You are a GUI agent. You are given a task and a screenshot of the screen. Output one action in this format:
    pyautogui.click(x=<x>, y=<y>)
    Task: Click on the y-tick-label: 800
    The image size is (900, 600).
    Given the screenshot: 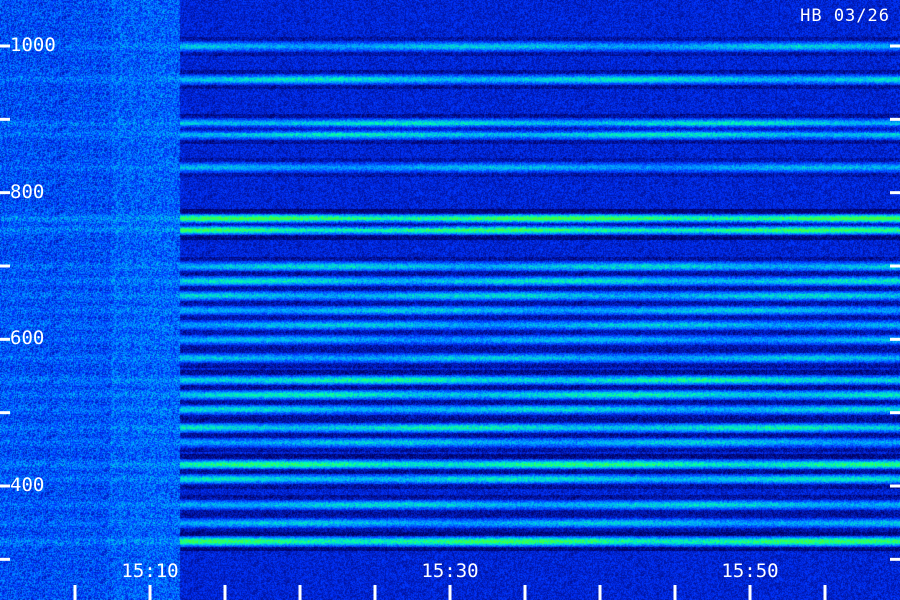 What is the action you would take?
    pyautogui.click(x=27, y=191)
    